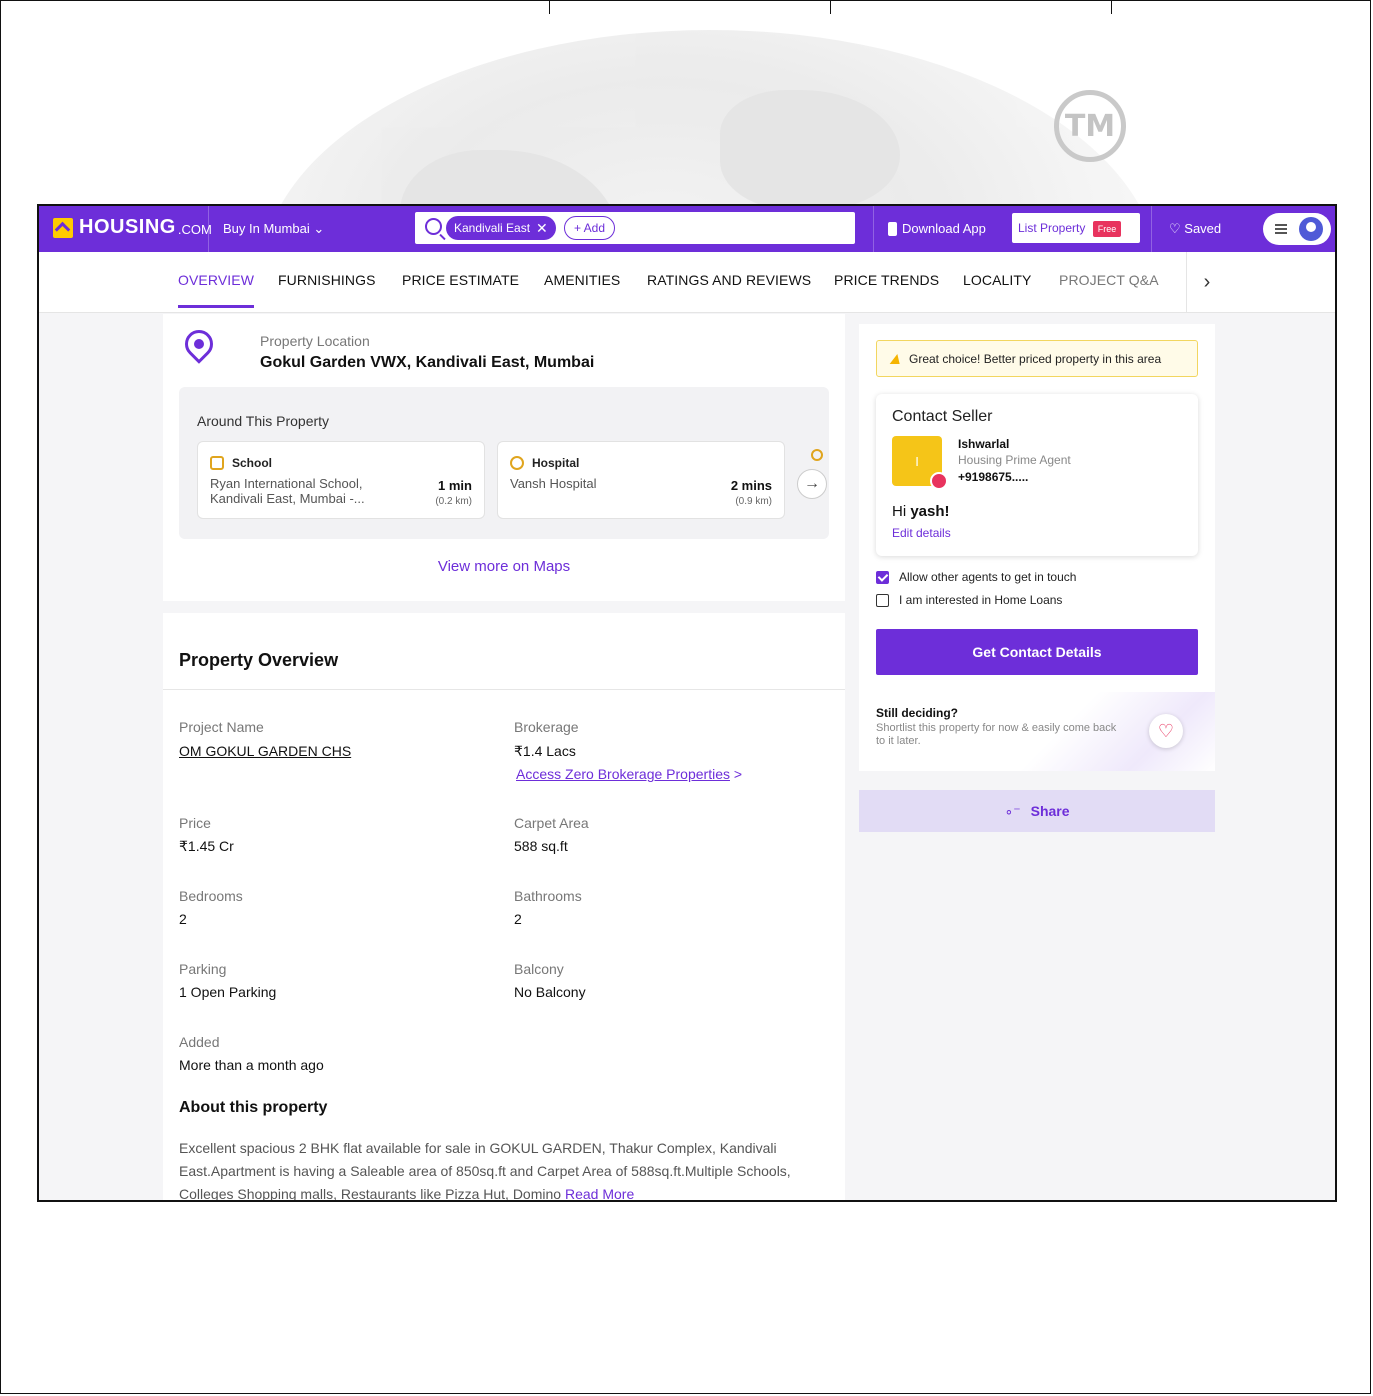  What do you see at coordinates (590, 228) in the screenshot?
I see `add-locality-button: + Add` at bounding box center [590, 228].